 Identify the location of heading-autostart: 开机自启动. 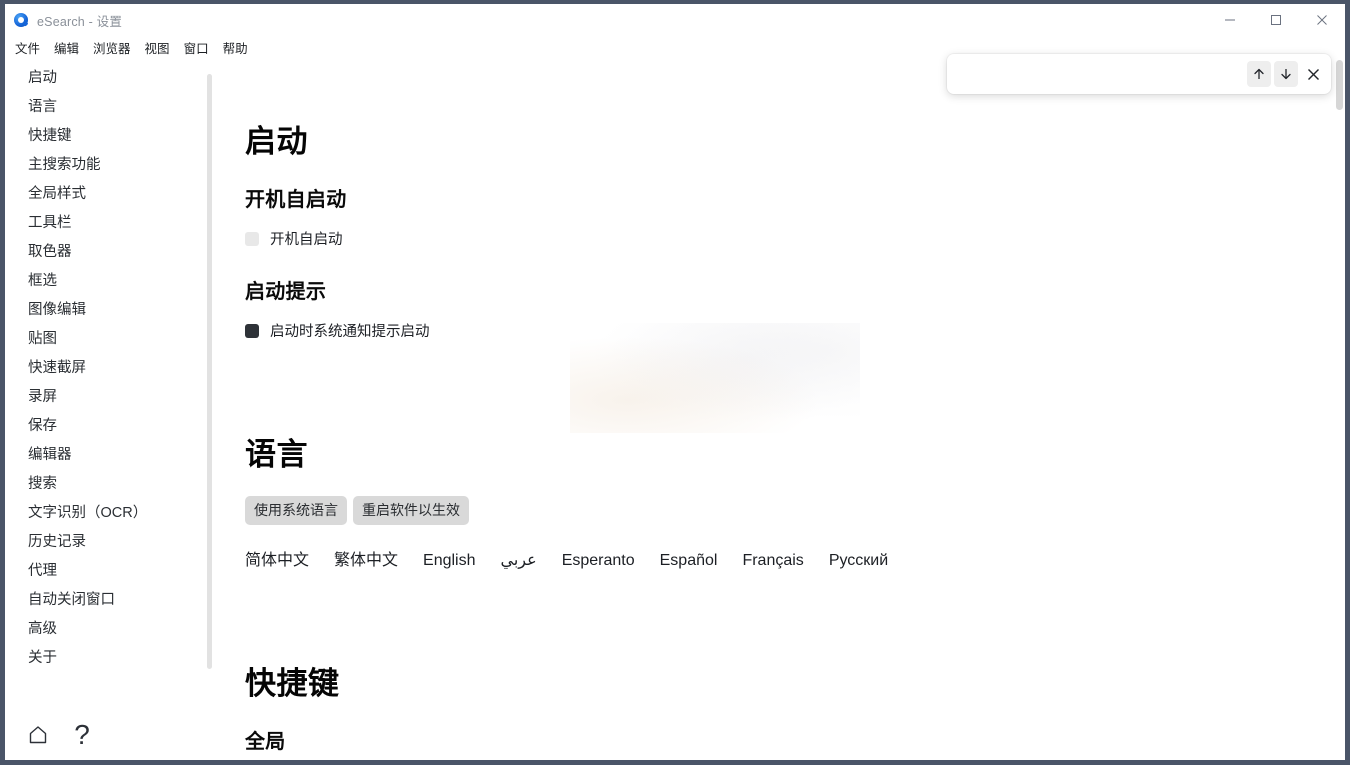
(296, 200).